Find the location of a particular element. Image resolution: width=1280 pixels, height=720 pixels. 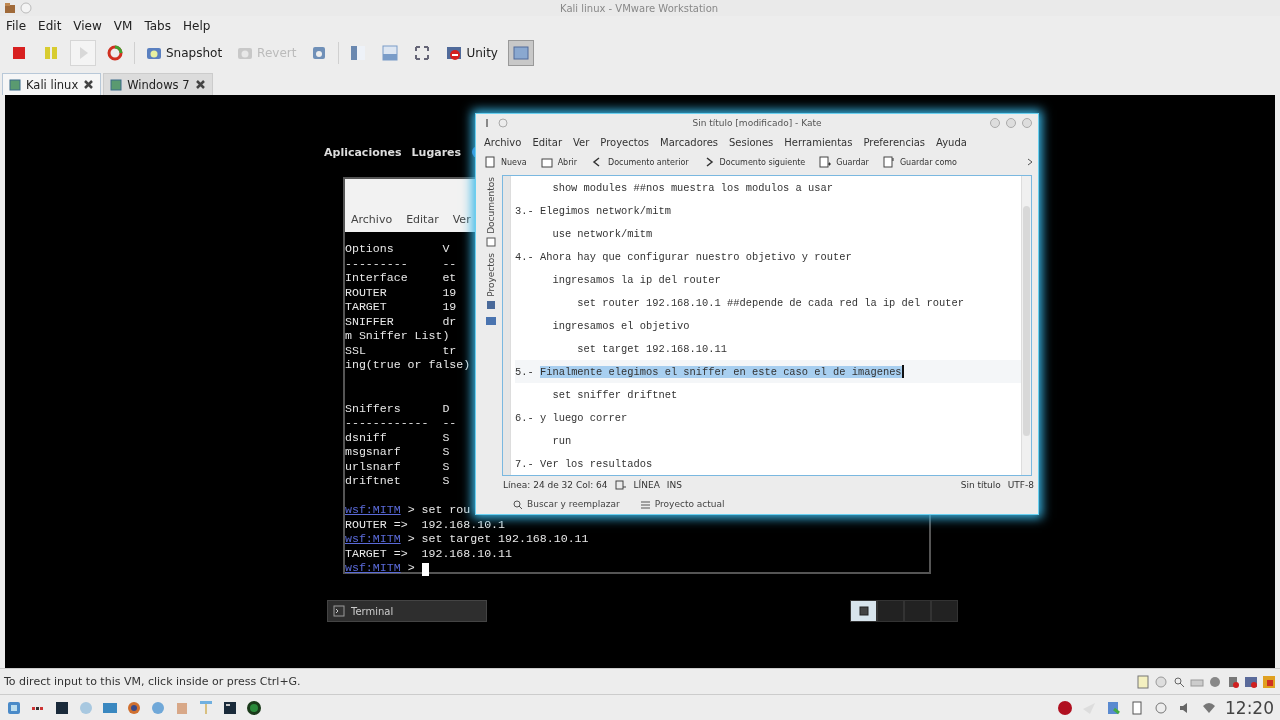

view-button is located at coordinates (520, 53).